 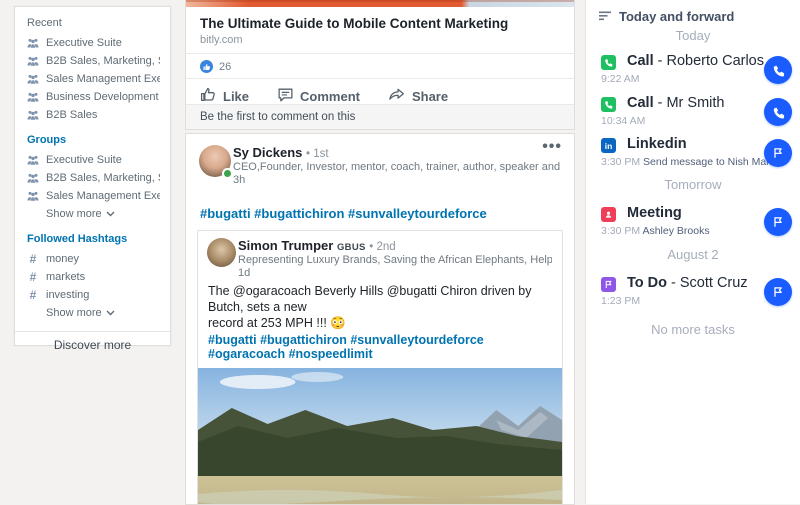 What do you see at coordinates (285, 245) in the screenshot?
I see `reshared-author-name: Simon Trumper` at bounding box center [285, 245].